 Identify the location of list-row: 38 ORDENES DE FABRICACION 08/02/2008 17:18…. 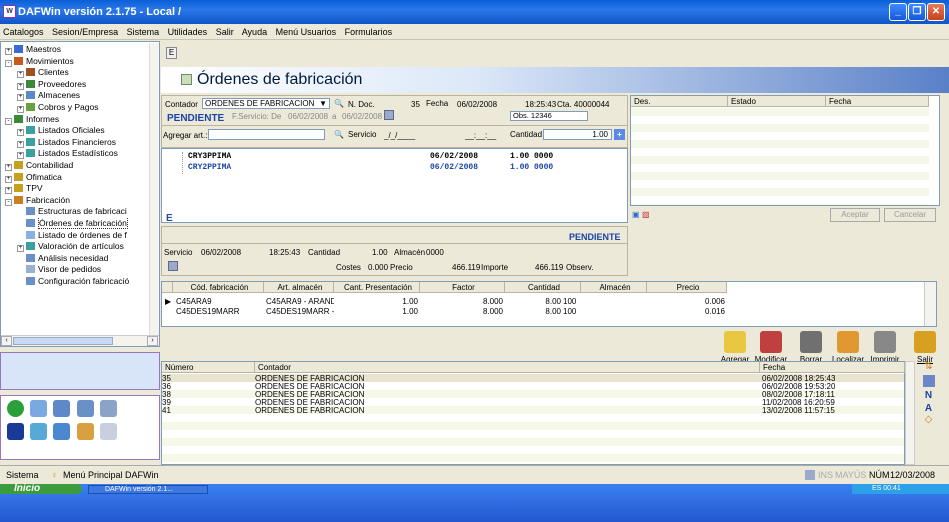
(533, 394).